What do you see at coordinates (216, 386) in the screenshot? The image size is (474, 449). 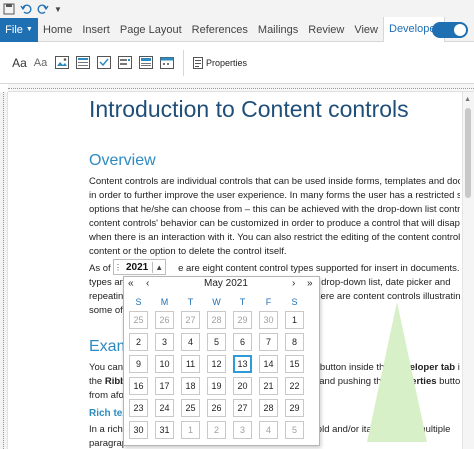 I see `calendar-day: 19` at bounding box center [216, 386].